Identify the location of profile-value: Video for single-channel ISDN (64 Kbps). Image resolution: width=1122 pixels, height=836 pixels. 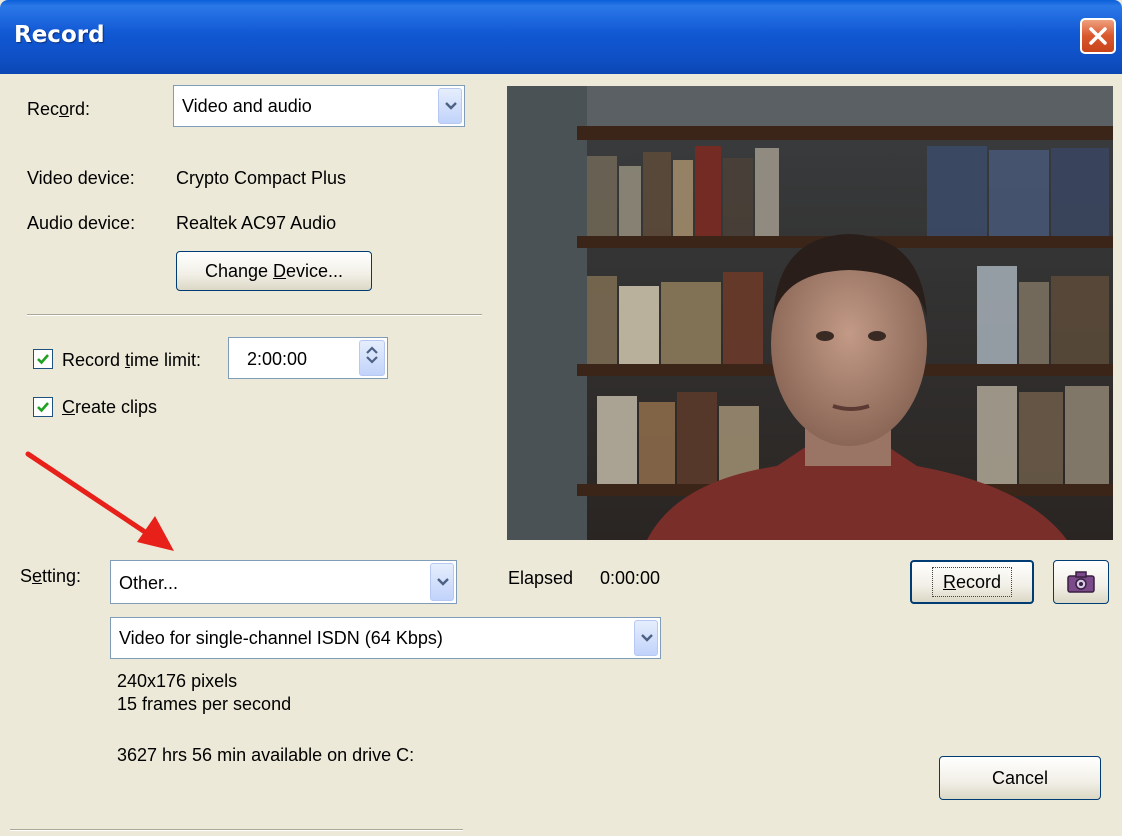
(281, 638).